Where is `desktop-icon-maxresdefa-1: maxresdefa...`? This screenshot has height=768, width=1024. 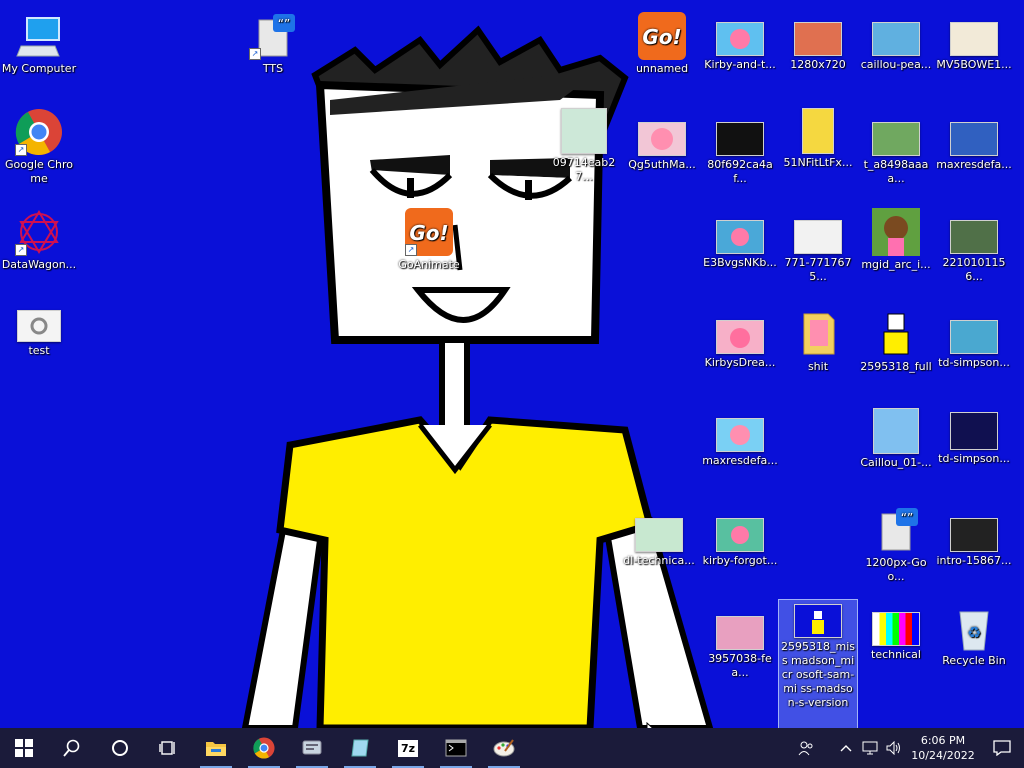 desktop-icon-maxresdefa-1: maxresdefa... is located at coordinates (740, 441).